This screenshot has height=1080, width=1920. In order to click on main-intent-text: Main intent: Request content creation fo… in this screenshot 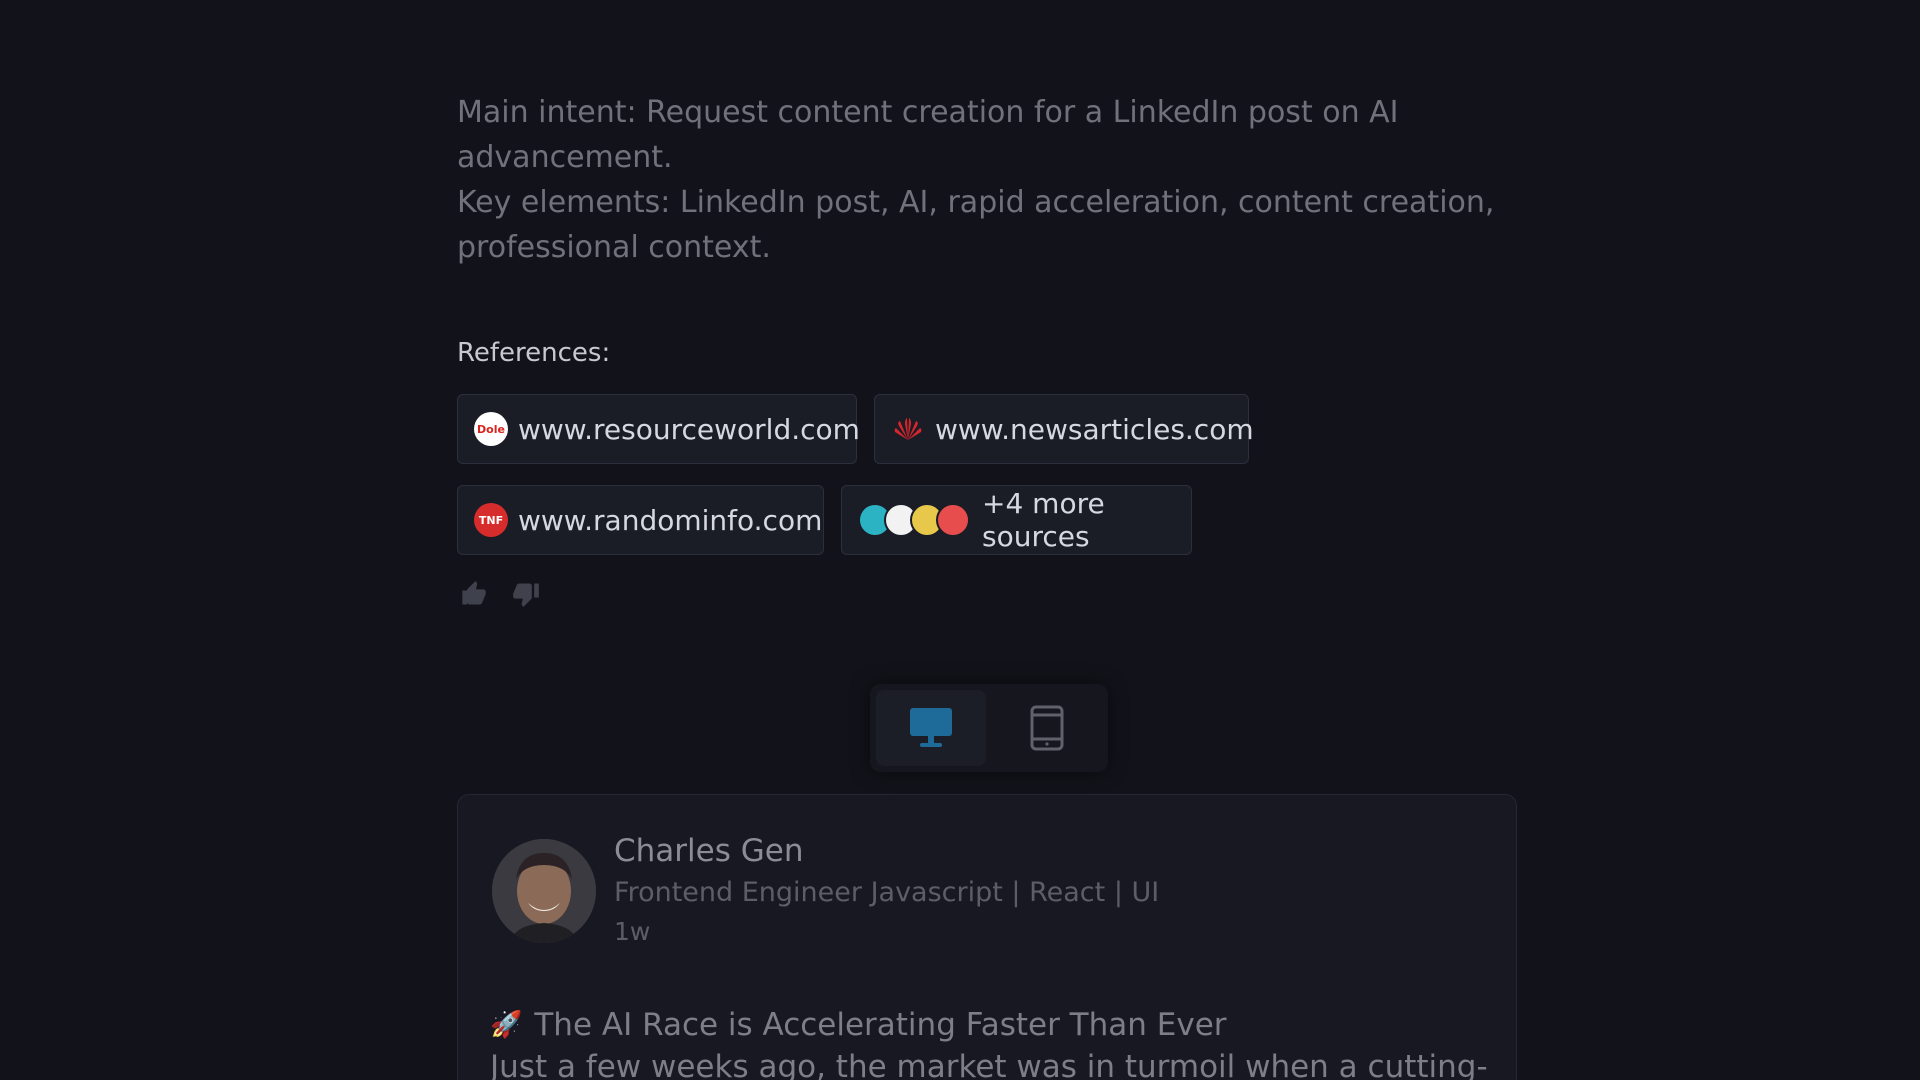, I will do `click(928, 135)`.